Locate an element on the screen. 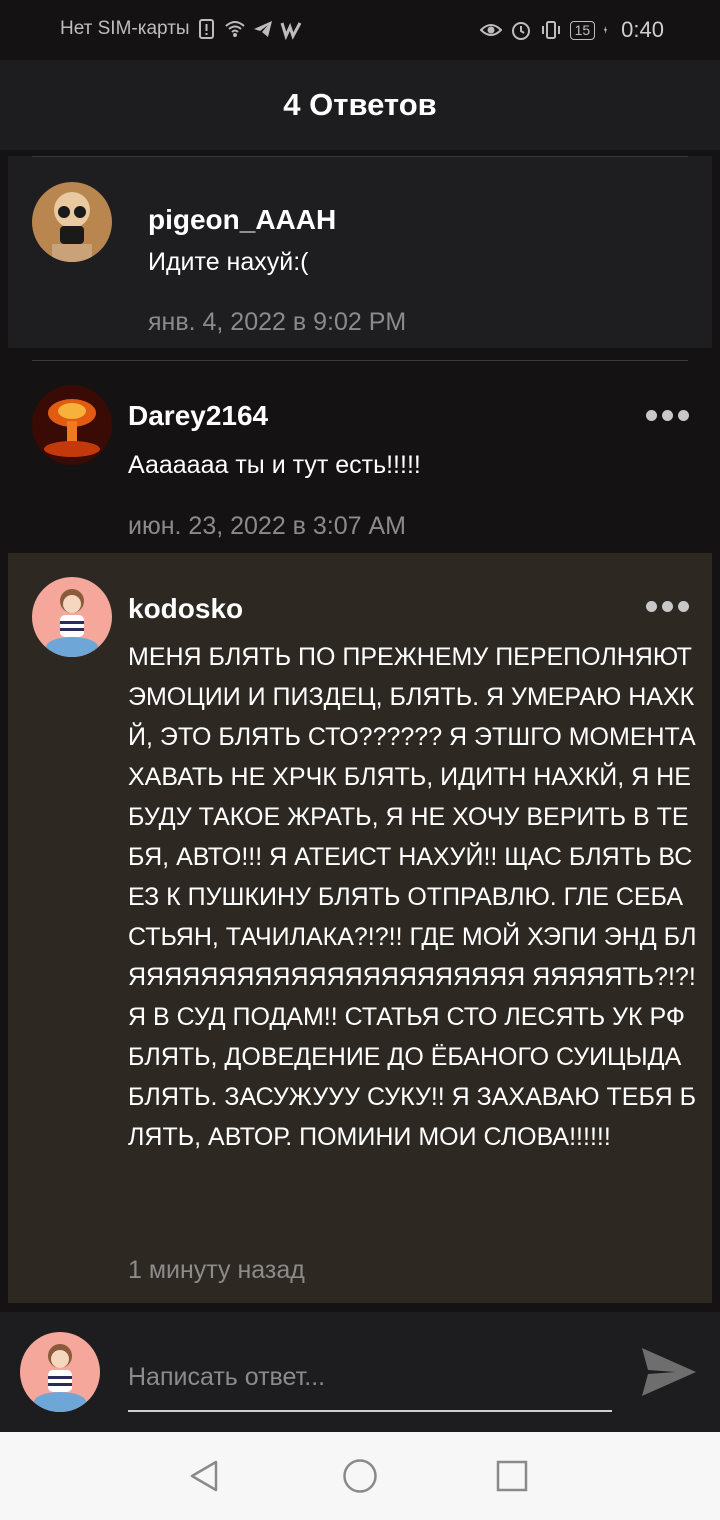 The height and width of the screenshot is (1520, 720). comment-timestamp: янв. 4, 2022 в 9:02 PM is located at coordinates (277, 322).